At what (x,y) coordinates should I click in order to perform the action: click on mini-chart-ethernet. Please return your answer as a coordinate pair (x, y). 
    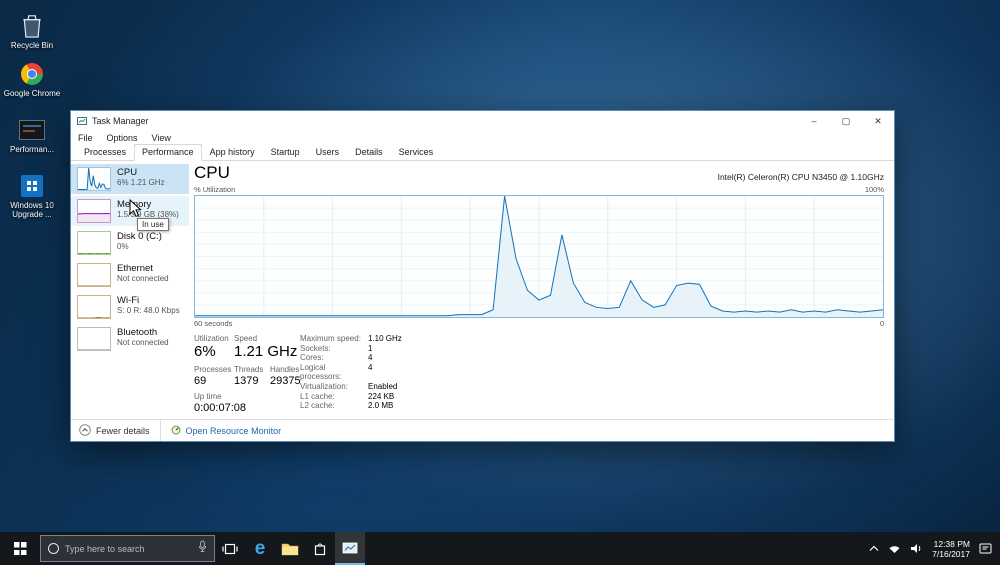
    Looking at the image, I should click on (94, 275).